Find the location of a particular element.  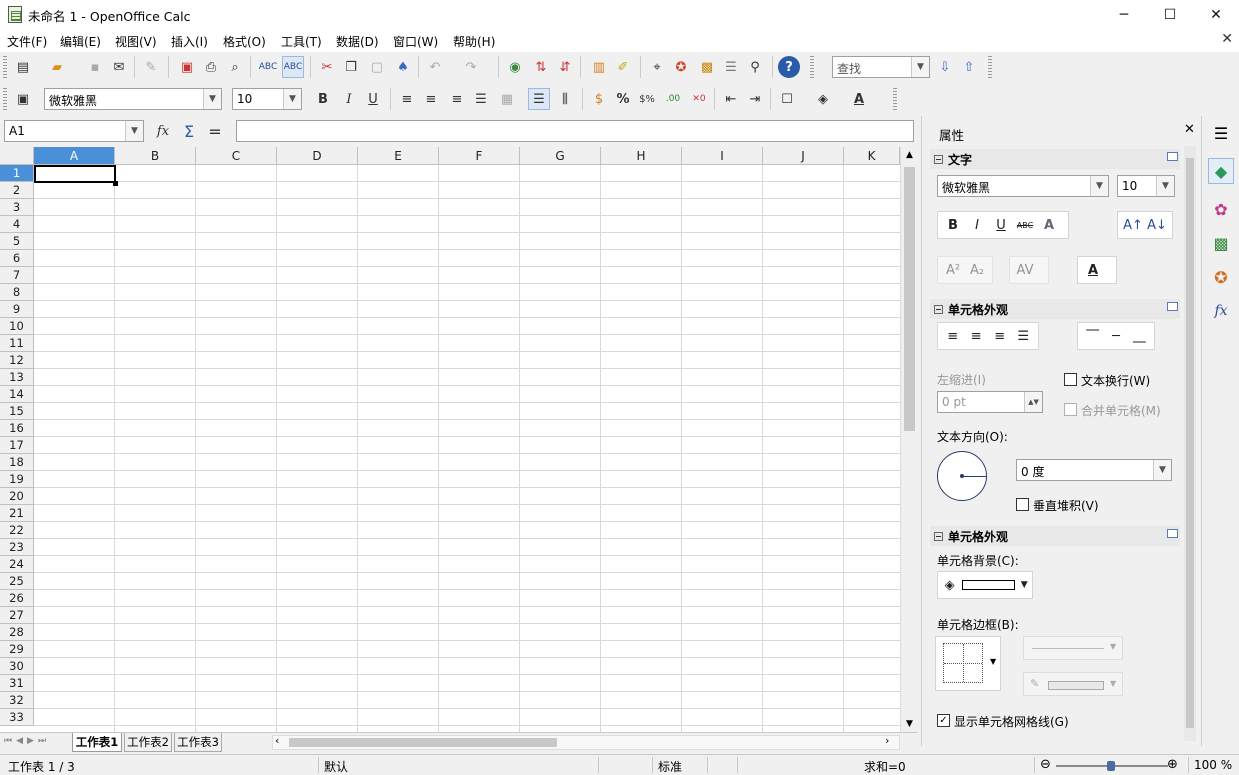

row-header-17: 17 is located at coordinates (17, 445).